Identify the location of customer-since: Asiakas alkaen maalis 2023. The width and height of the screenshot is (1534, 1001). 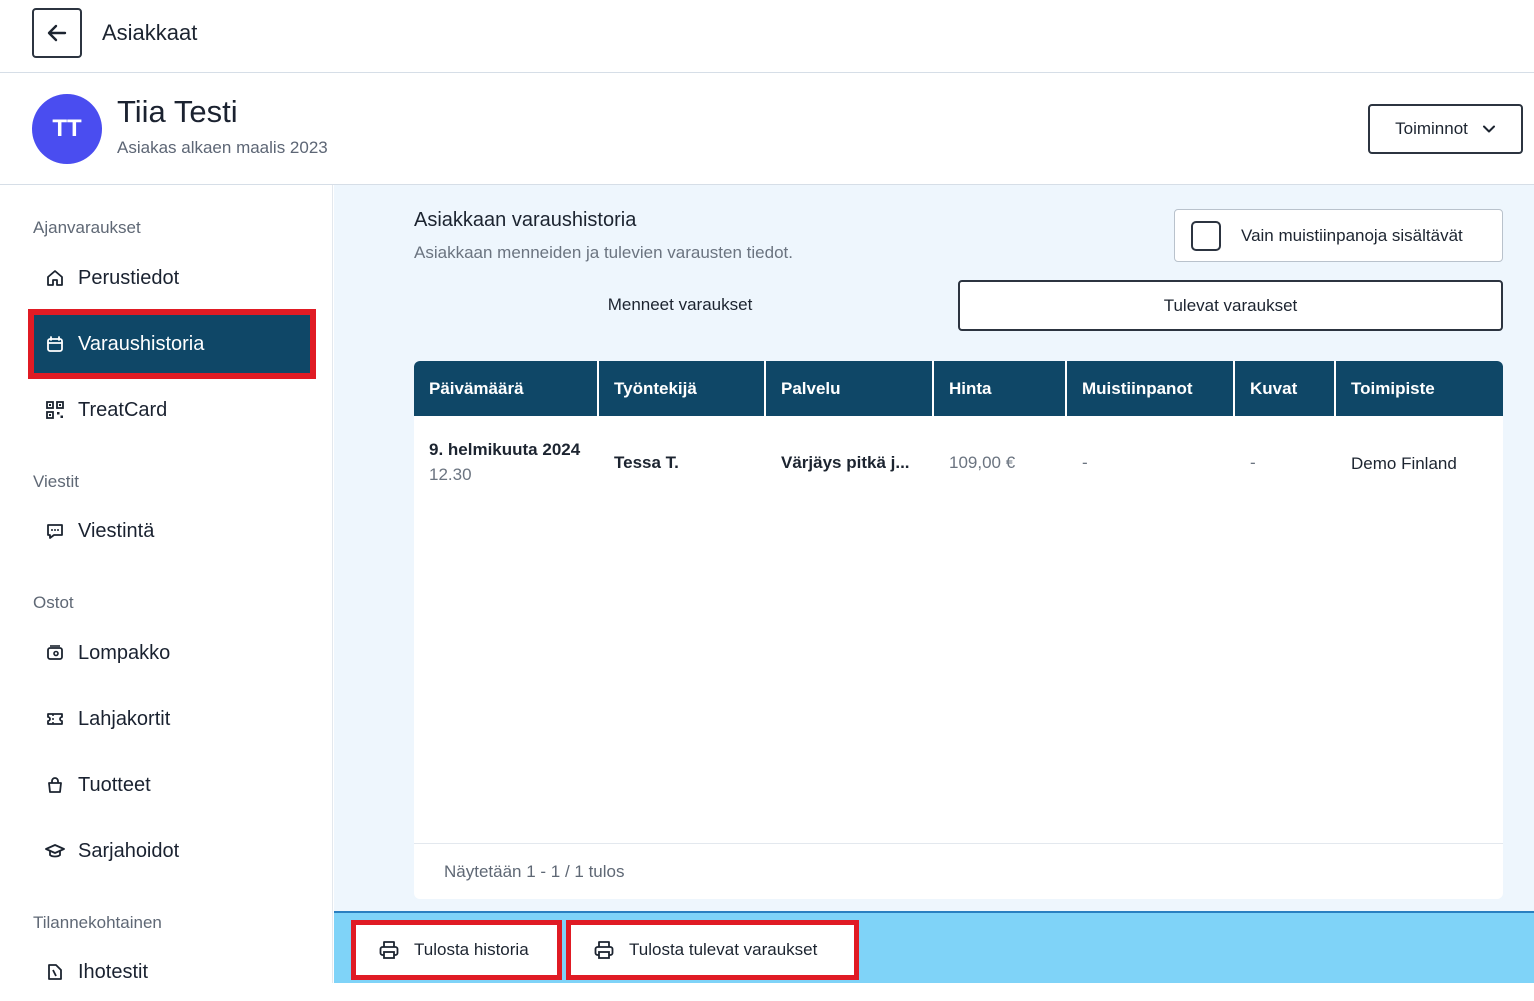
(222, 147).